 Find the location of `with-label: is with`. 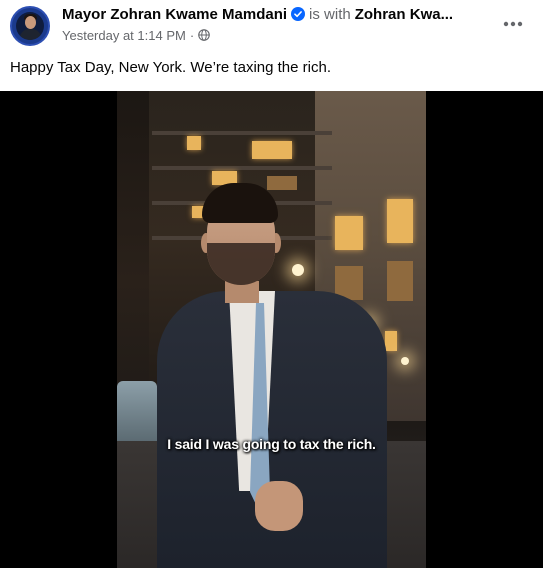

with-label: is with is located at coordinates (330, 14).